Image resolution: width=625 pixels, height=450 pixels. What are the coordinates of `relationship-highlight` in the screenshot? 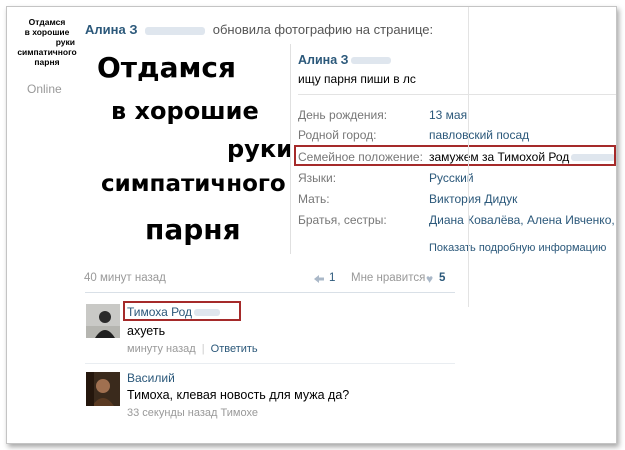 It's located at (455, 155).